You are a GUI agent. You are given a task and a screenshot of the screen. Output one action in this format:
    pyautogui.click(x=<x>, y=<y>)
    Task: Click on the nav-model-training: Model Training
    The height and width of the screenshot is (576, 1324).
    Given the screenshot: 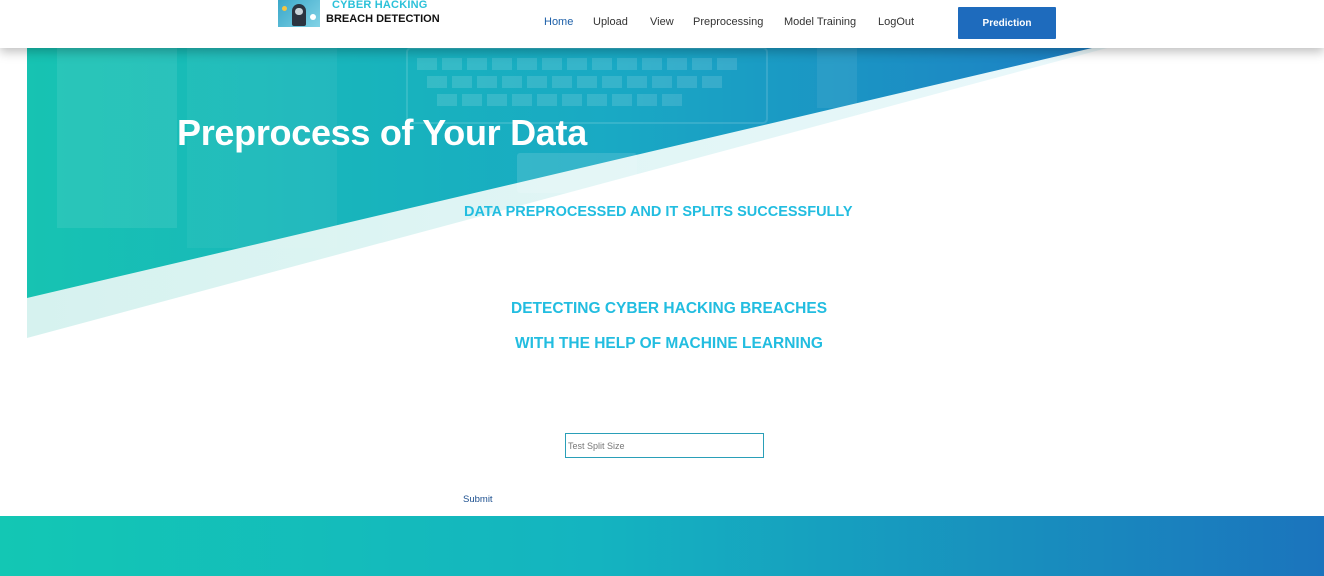 What is the action you would take?
    pyautogui.click(x=820, y=22)
    